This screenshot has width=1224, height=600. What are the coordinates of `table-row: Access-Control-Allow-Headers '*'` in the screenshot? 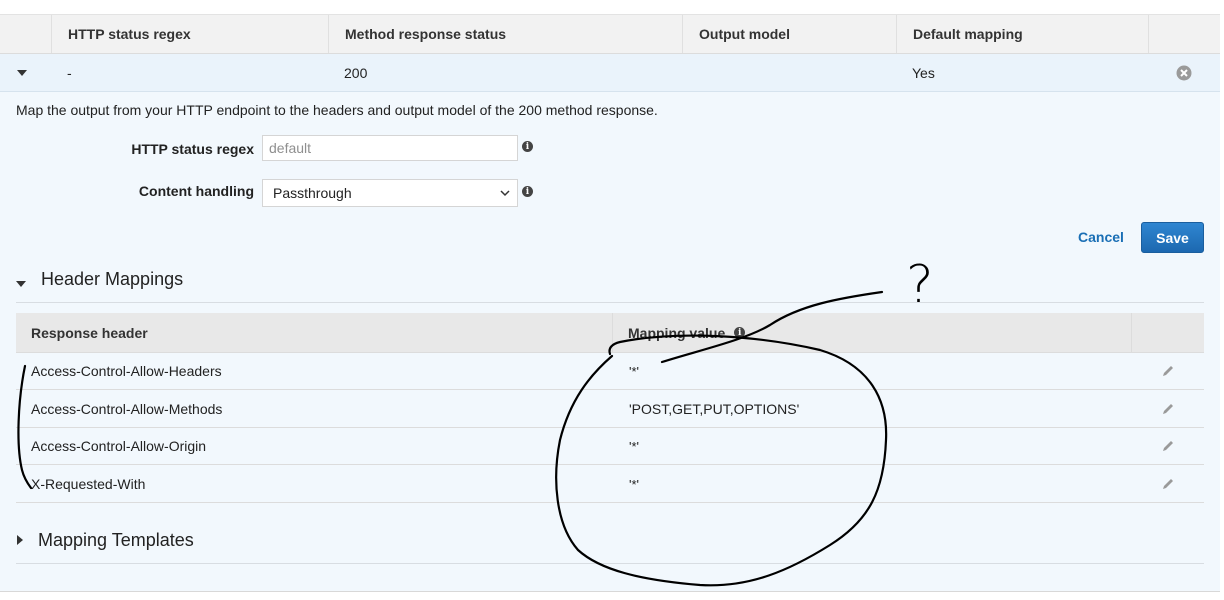 It's located at (610, 371).